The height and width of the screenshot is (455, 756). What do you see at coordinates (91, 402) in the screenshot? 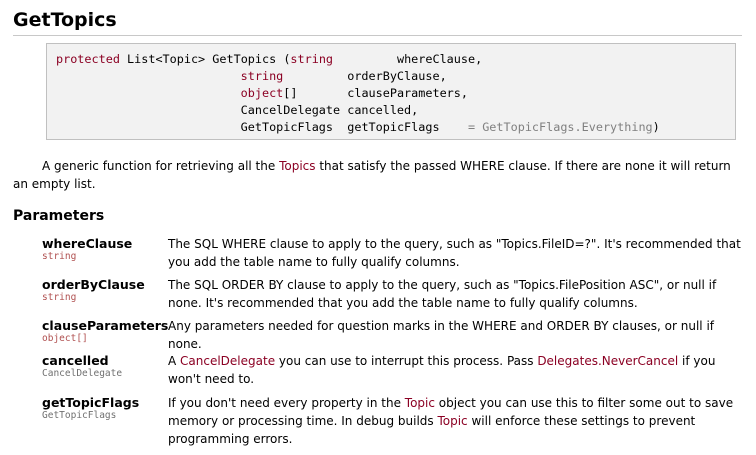
I see `parameter-name: getTopicFlags` at bounding box center [91, 402].